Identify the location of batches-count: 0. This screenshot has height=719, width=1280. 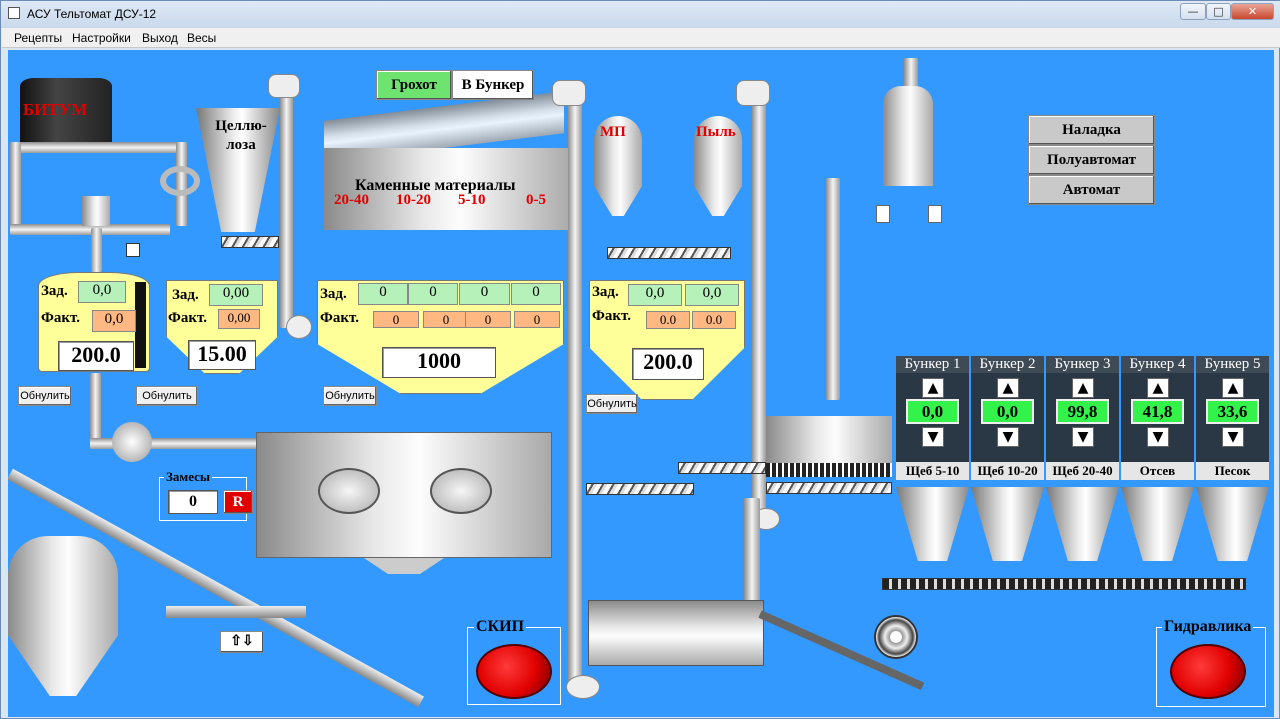
(193, 502).